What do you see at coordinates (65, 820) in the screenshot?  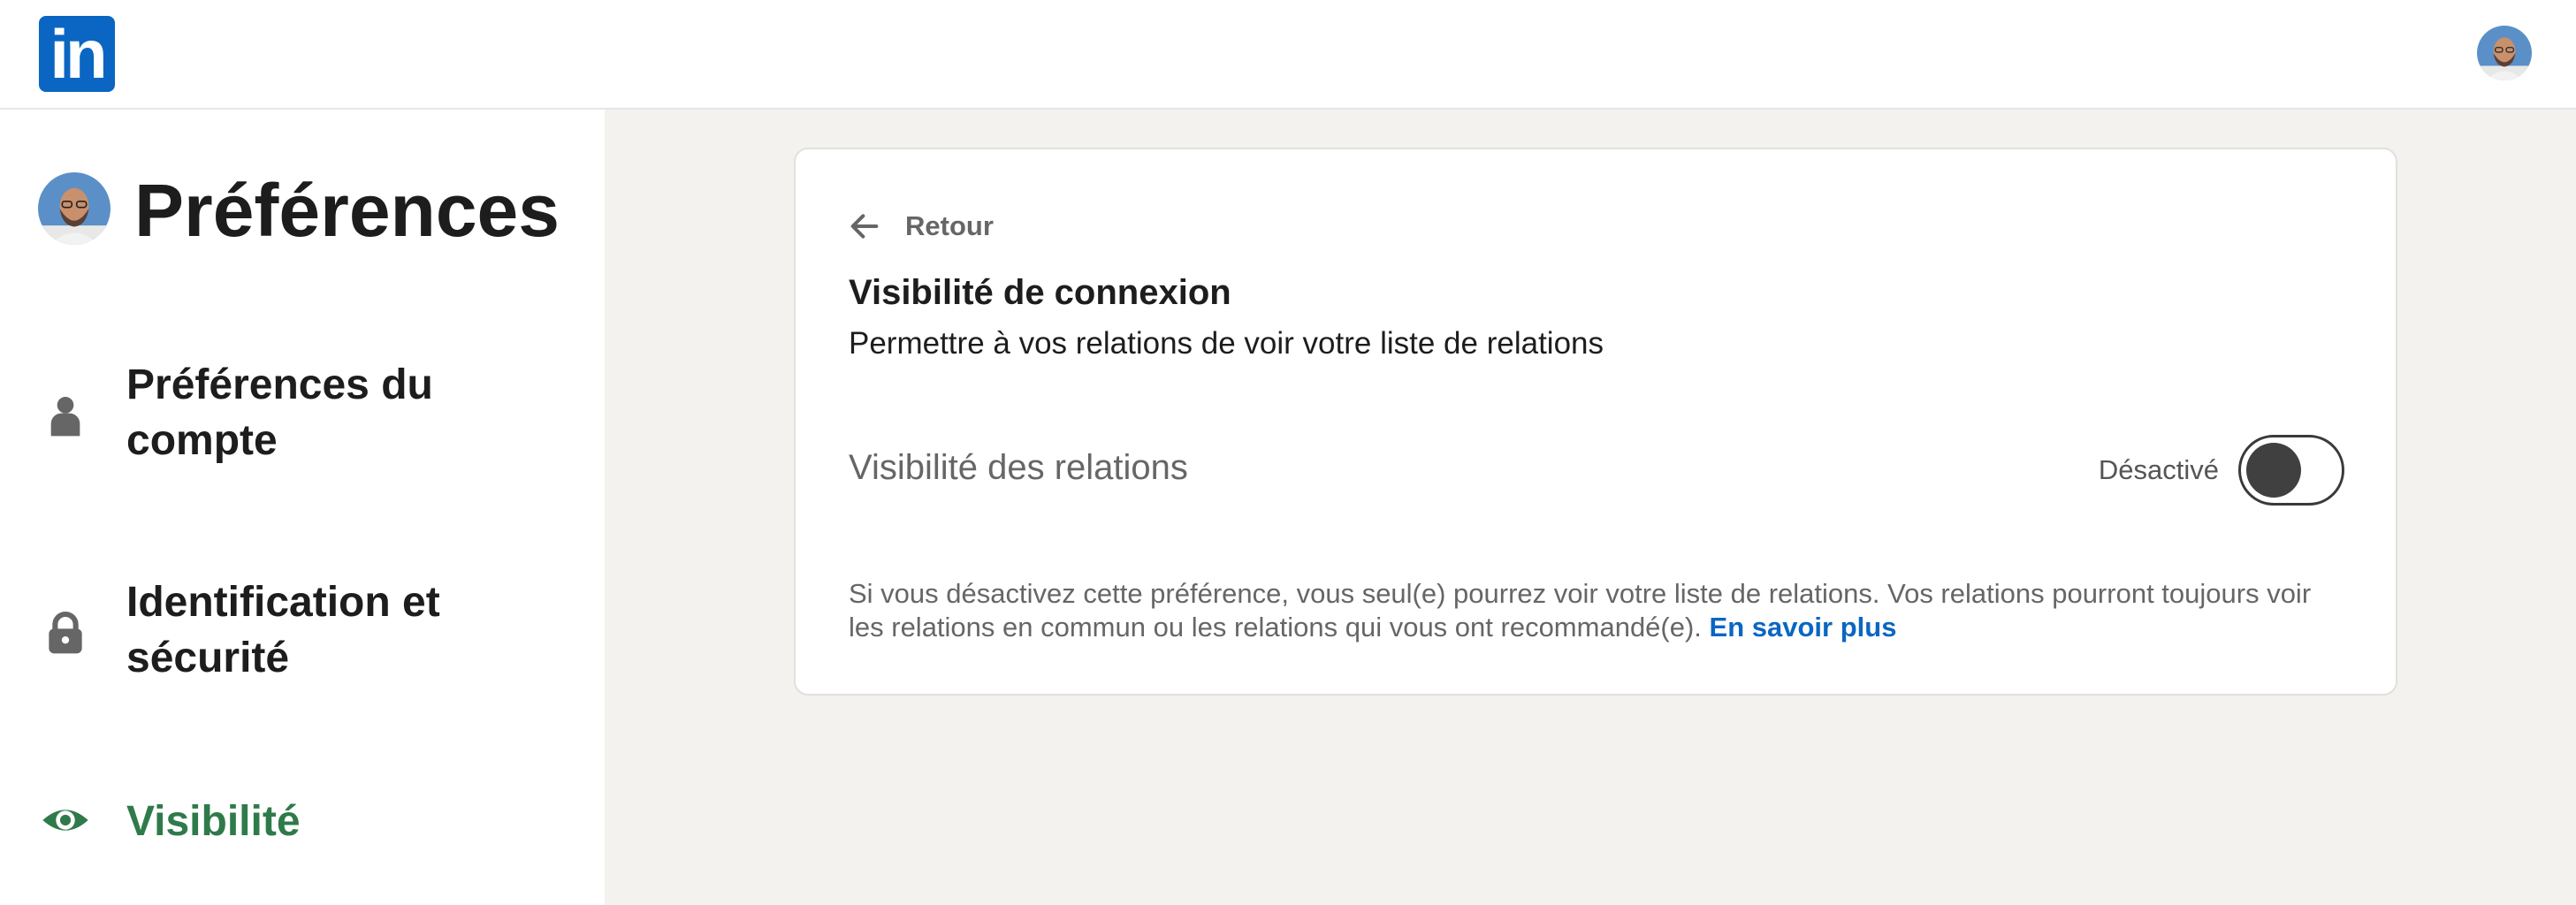 I see `eye-icon` at bounding box center [65, 820].